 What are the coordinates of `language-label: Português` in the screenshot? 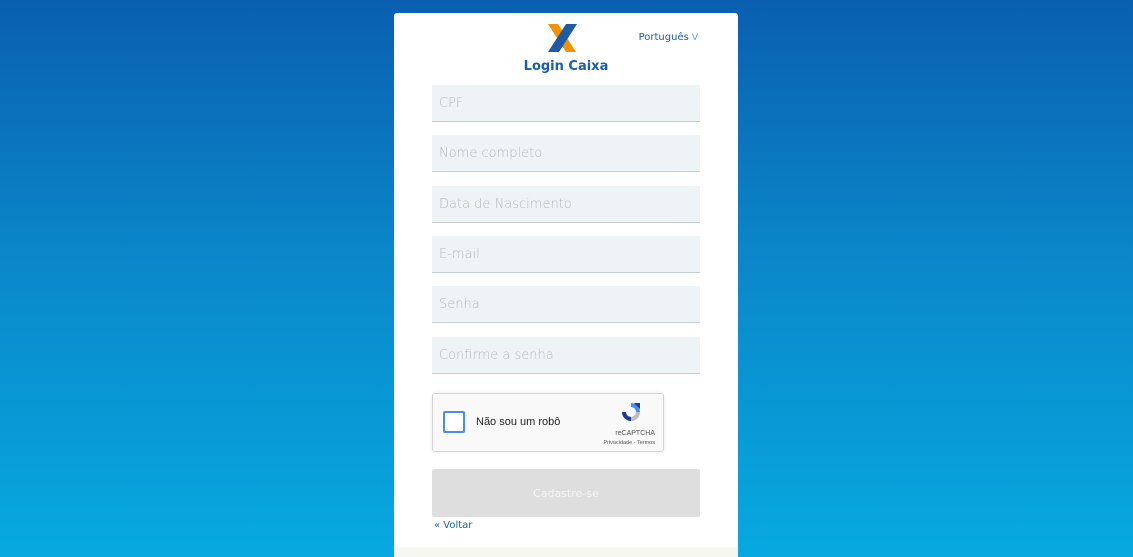 It's located at (663, 37).